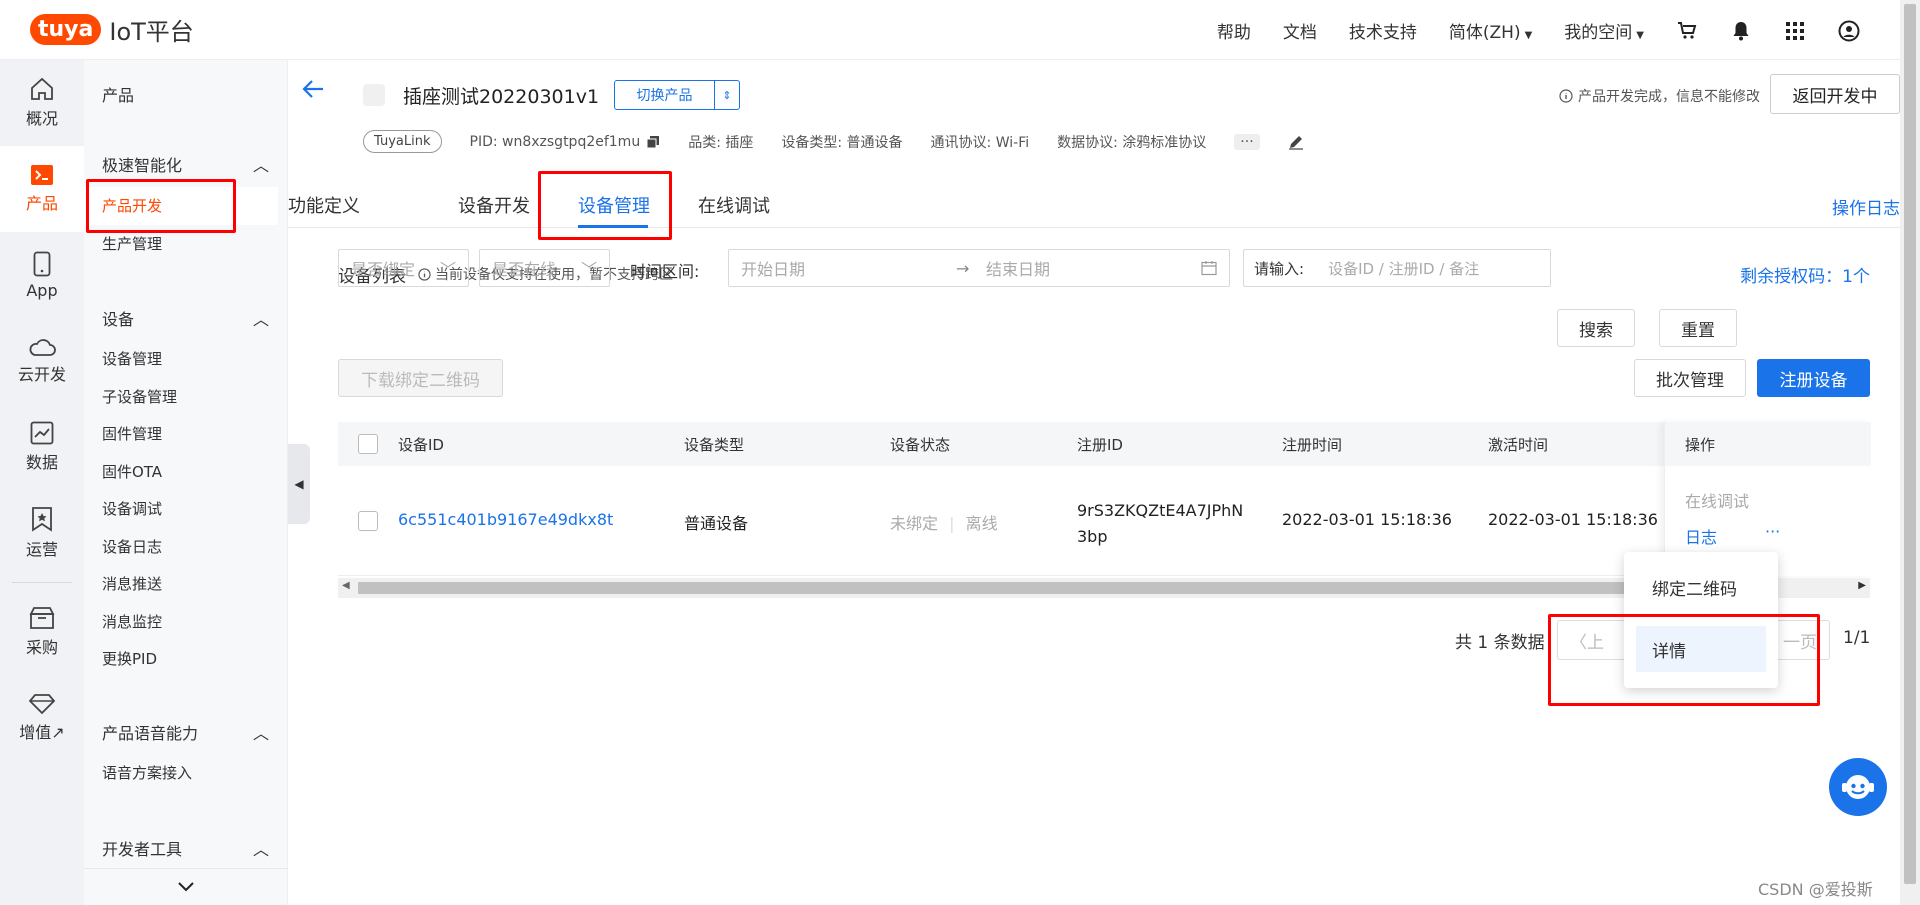 The width and height of the screenshot is (1920, 905). What do you see at coordinates (1701, 536) in the screenshot?
I see `log-link: 日志` at bounding box center [1701, 536].